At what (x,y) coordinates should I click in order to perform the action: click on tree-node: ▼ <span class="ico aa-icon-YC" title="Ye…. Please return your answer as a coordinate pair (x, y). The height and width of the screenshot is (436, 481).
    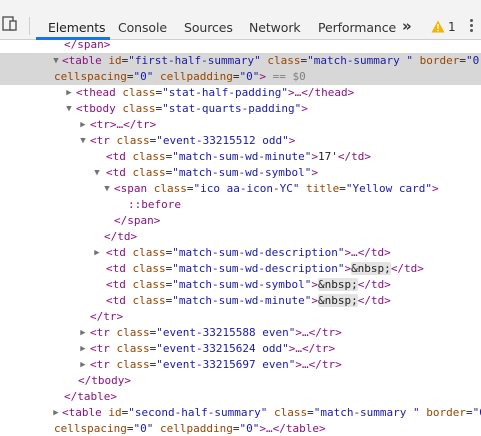
    Looking at the image, I should click on (240, 189).